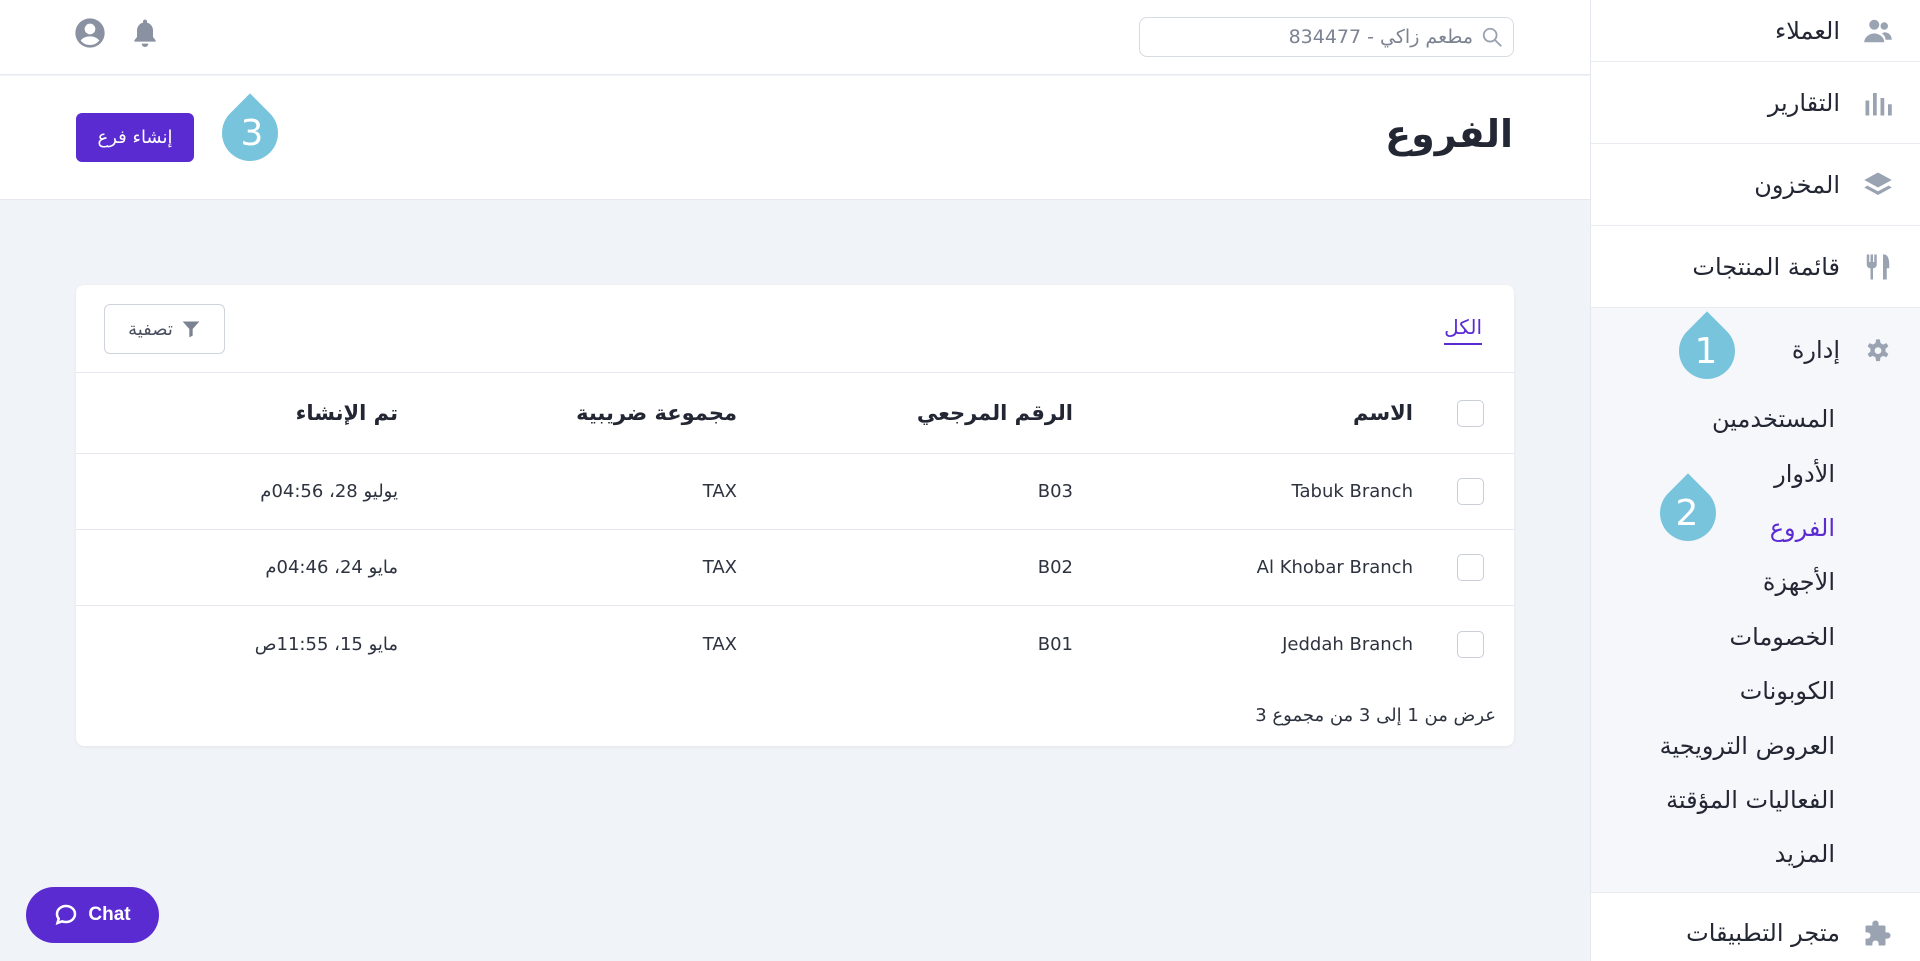 Image resolution: width=1920 pixels, height=961 pixels. What do you see at coordinates (145, 33) in the screenshot?
I see `bell-icon` at bounding box center [145, 33].